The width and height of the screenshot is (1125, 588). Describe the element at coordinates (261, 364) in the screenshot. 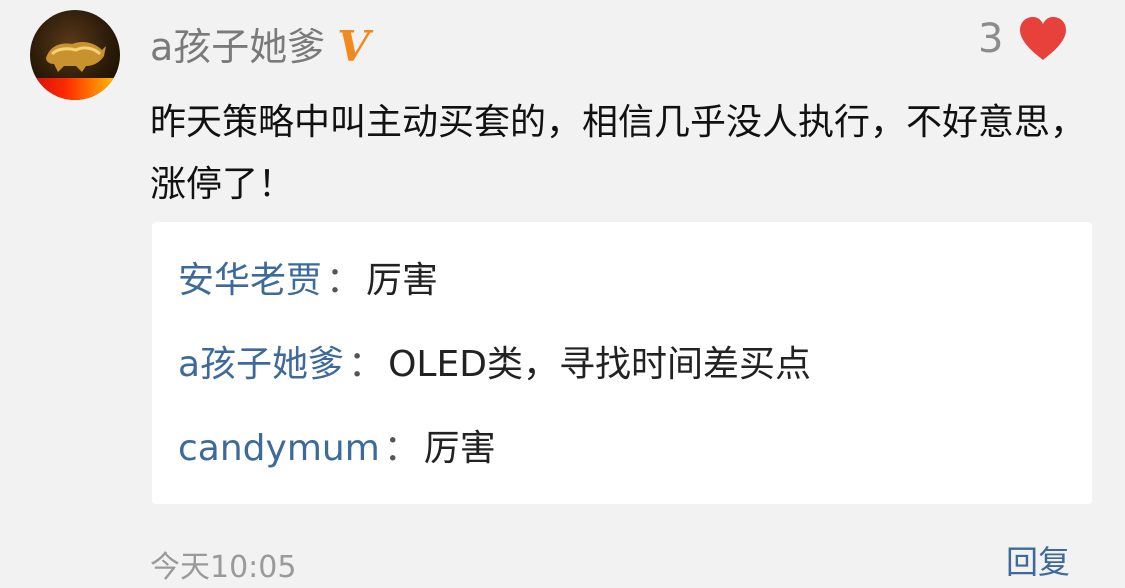

I see `reply-author: a孩子她爹` at that location.